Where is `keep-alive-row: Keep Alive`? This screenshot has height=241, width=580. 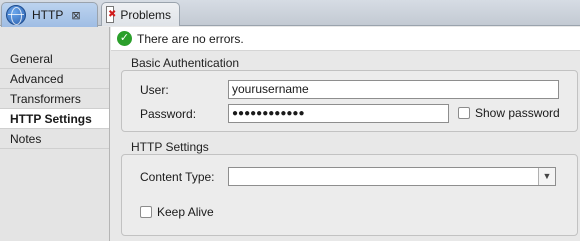 keep-alive-row: Keep Alive is located at coordinates (177, 212).